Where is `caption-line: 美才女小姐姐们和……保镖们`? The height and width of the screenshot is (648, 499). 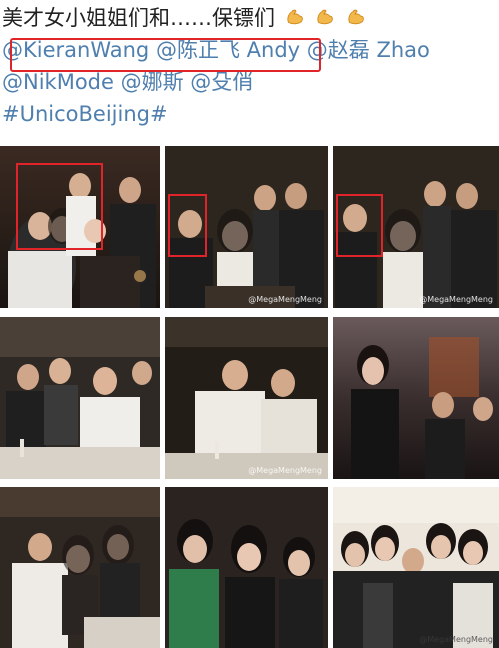
caption-line: 美才女小姐姐们和……保镖们 is located at coordinates (250, 18).